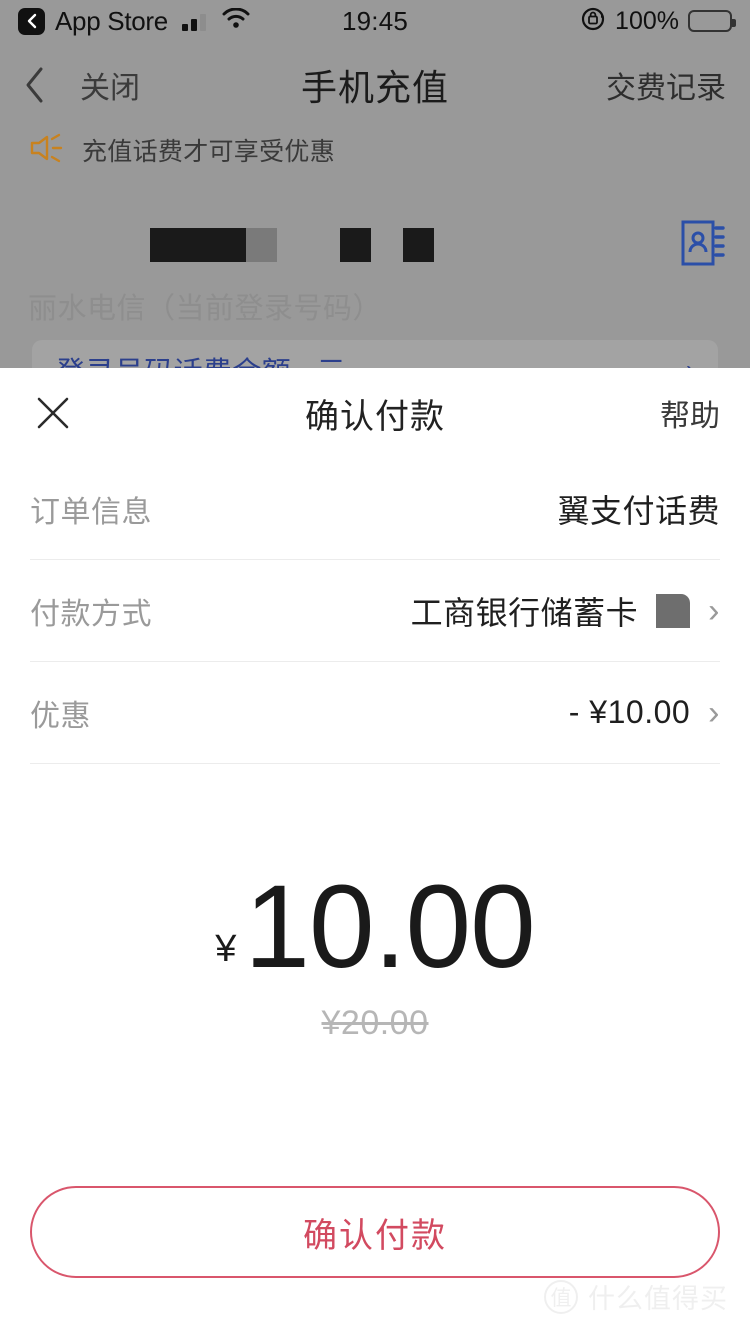  I want to click on megaphone-icon, so click(46, 150).